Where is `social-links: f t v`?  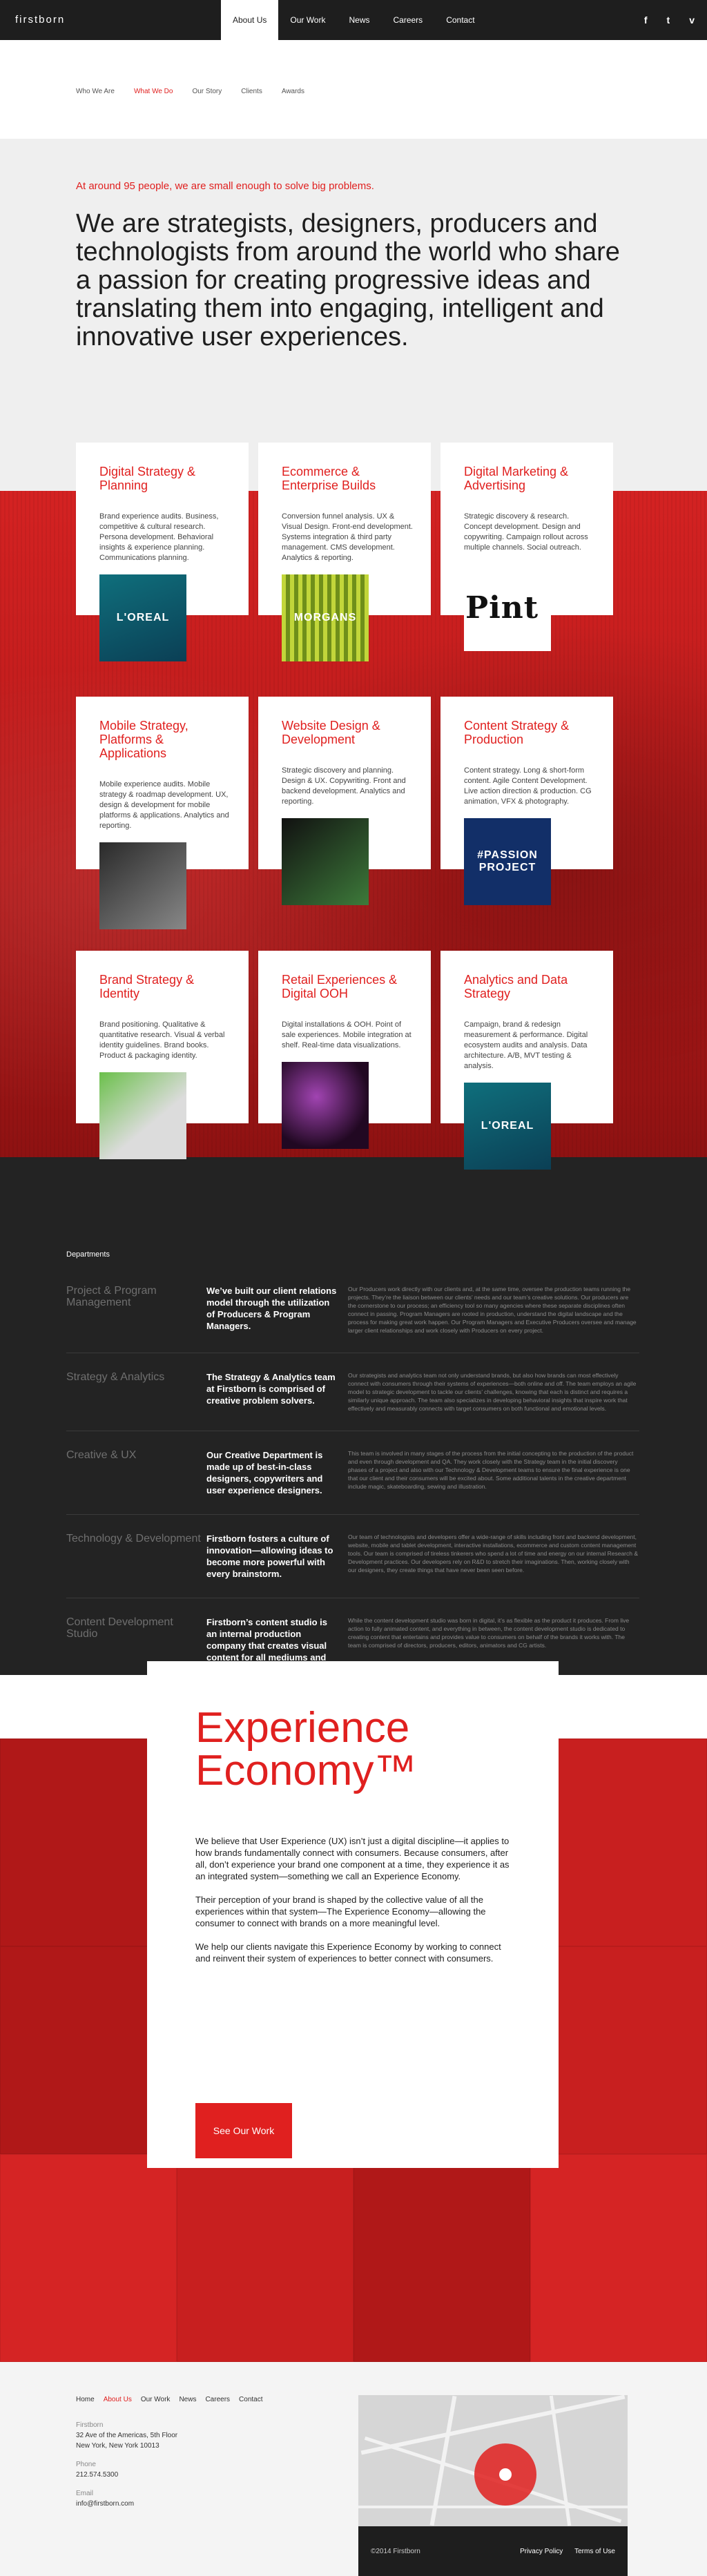
social-links: f t v is located at coordinates (669, 20).